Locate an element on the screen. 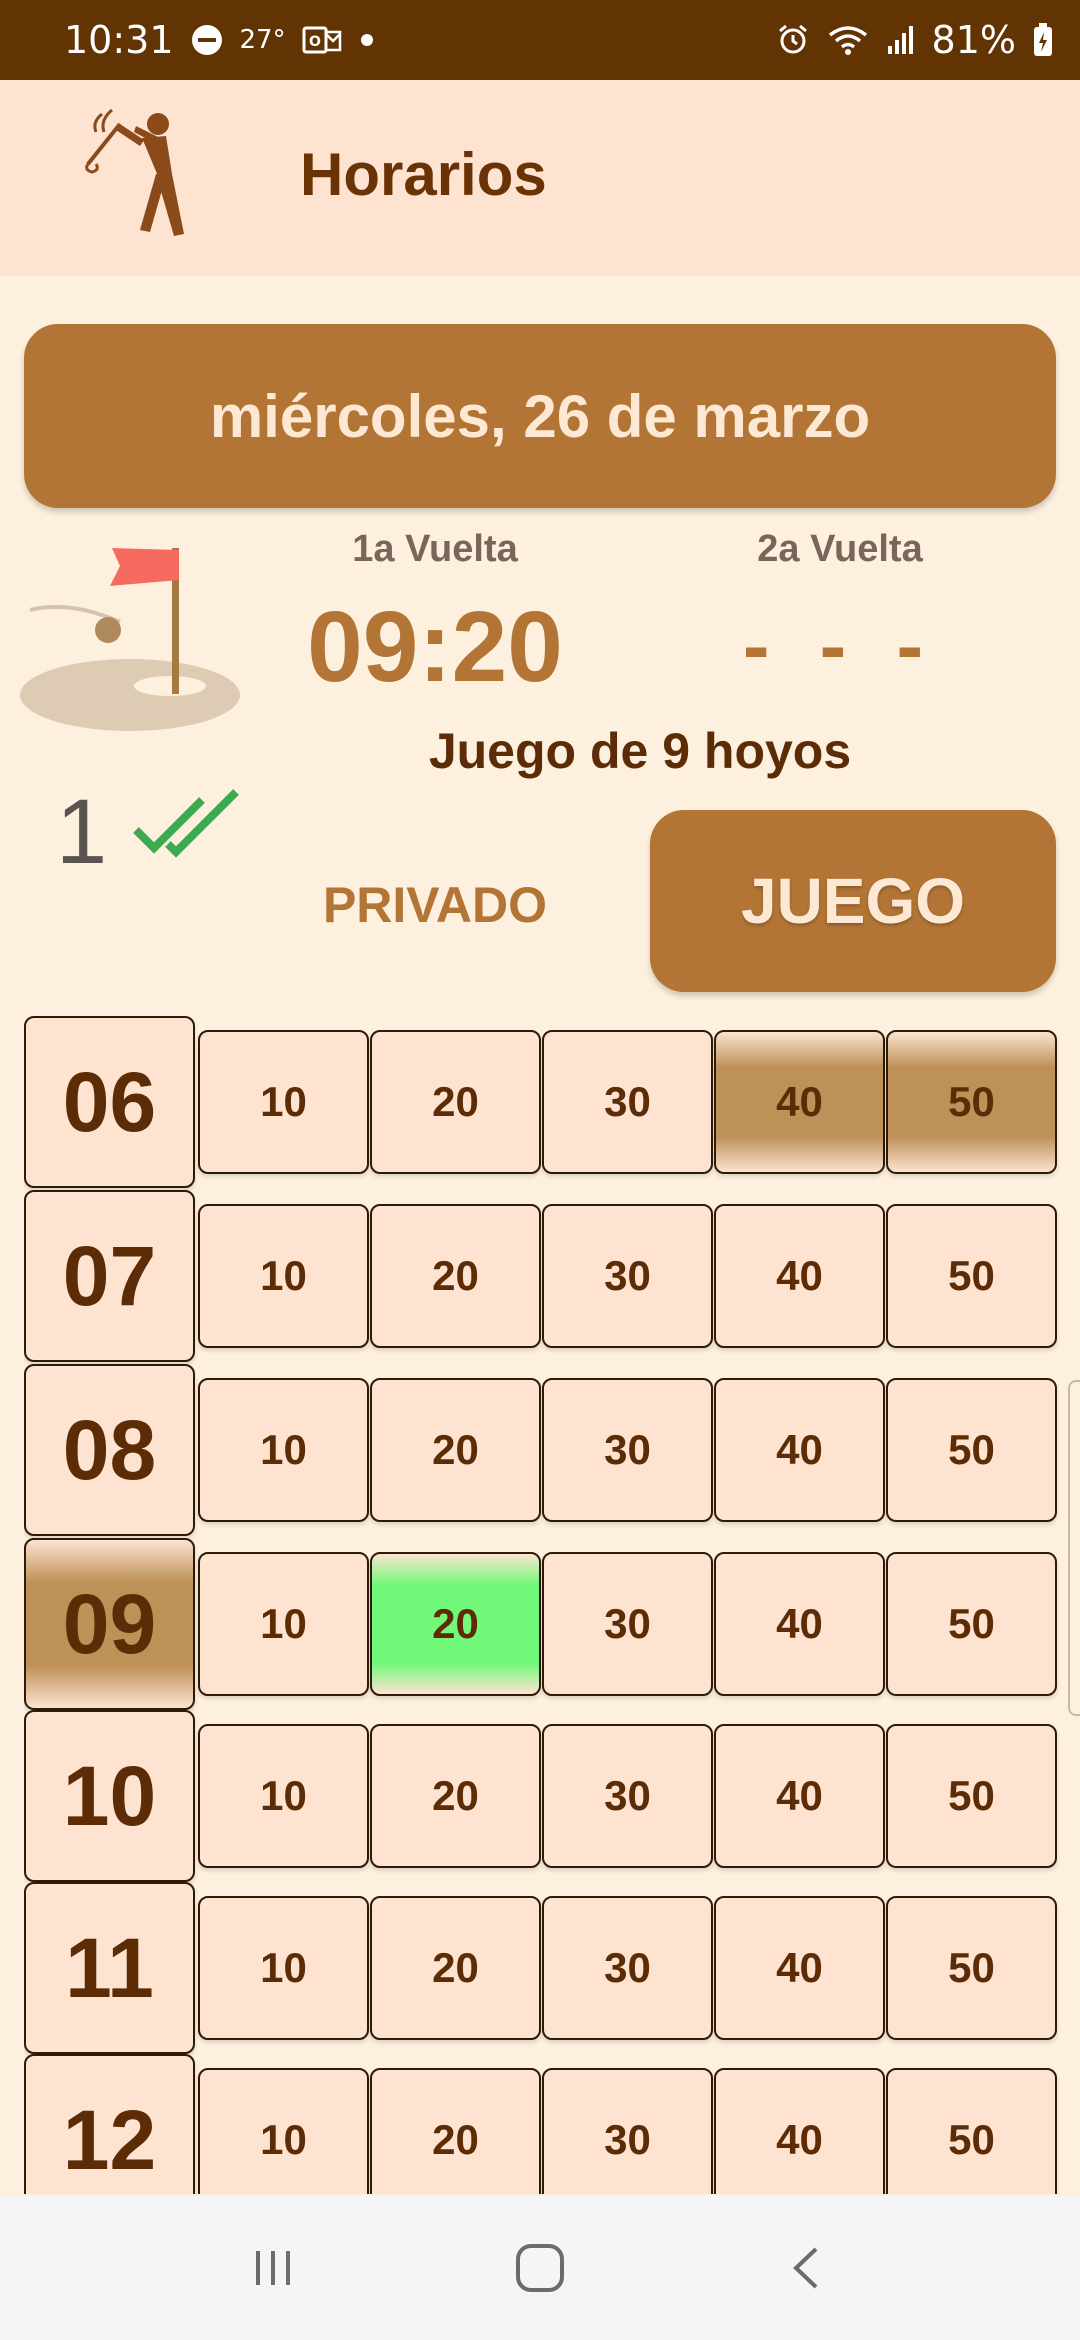 This screenshot has height=2340, width=1080. hour-cell: 12 is located at coordinates (109, 2124).